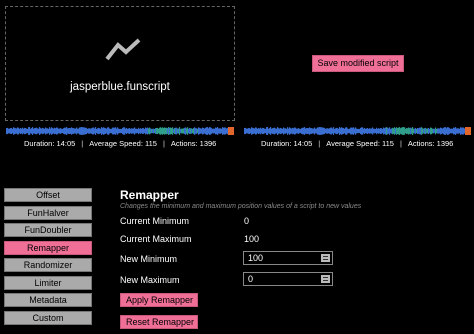 The height and width of the screenshot is (334, 474). I want to click on new-maximum-row: New Maximum 0, so click(226, 279).